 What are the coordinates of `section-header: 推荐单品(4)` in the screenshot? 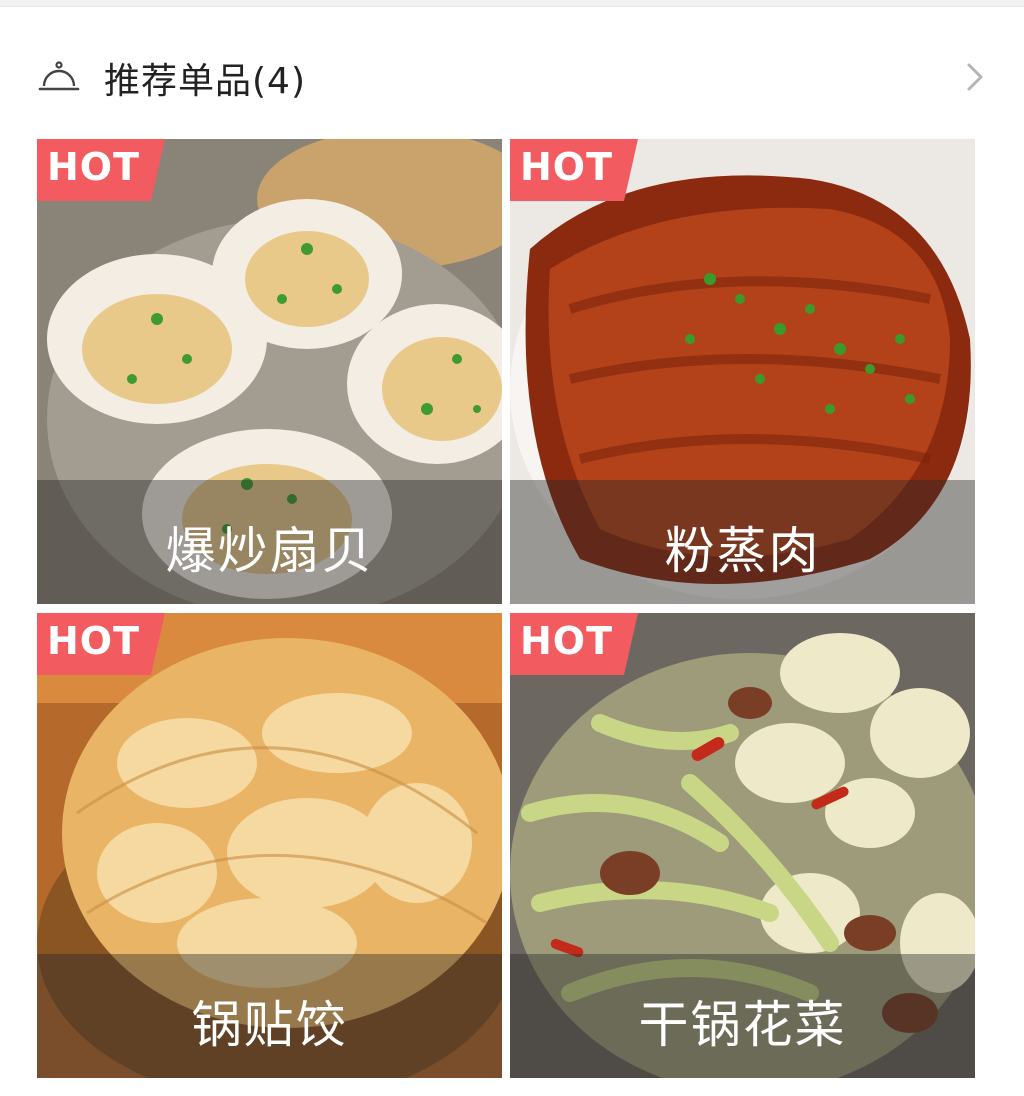 It's located at (512, 78).